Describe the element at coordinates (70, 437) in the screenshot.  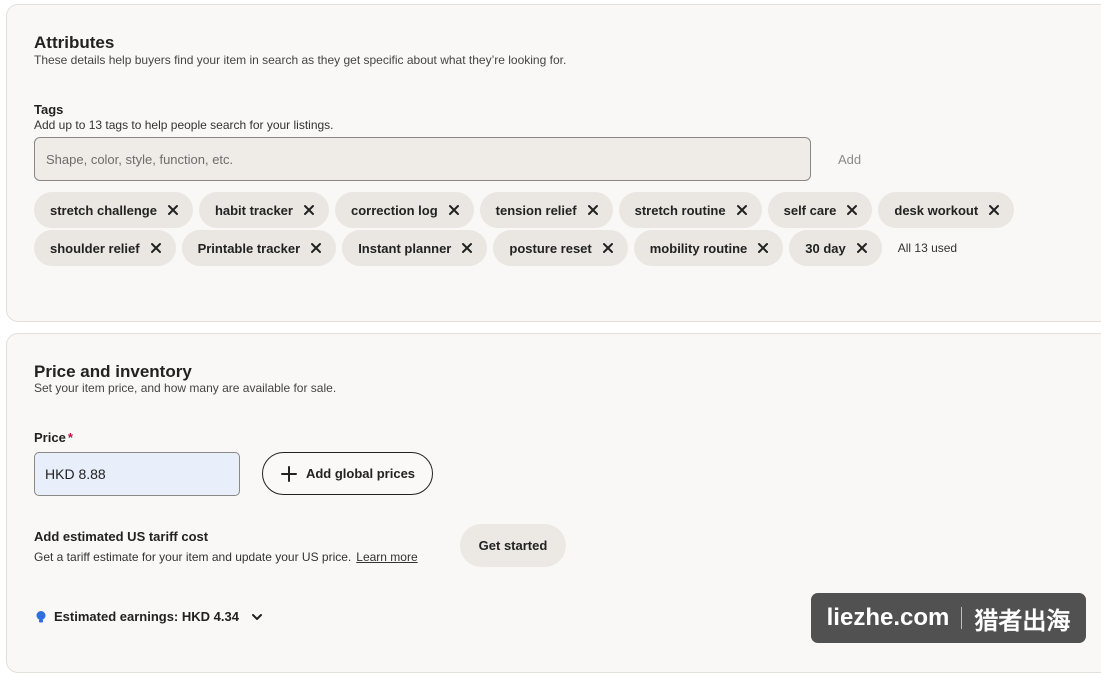
I see `required-mark: *` at that location.